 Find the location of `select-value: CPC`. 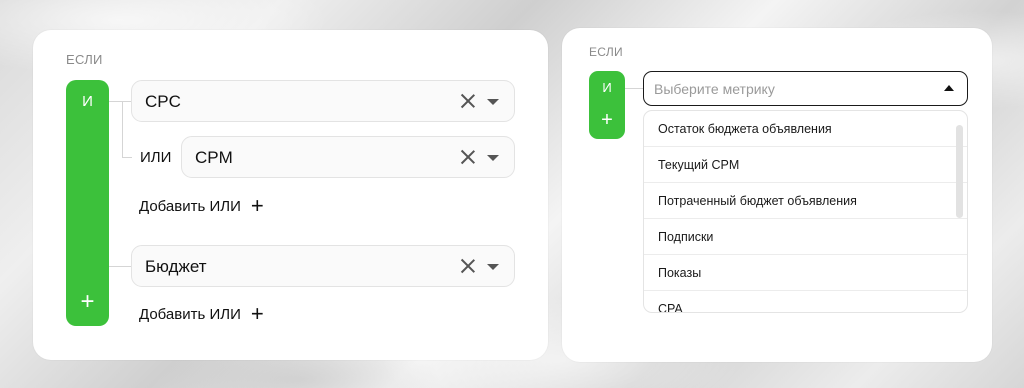

select-value: CPC is located at coordinates (163, 101).